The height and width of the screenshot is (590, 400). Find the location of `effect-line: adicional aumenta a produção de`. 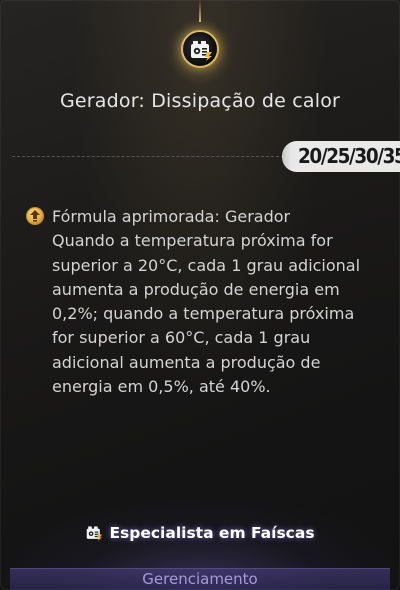

effect-line: adicional aumenta a produção de is located at coordinates (186, 362).